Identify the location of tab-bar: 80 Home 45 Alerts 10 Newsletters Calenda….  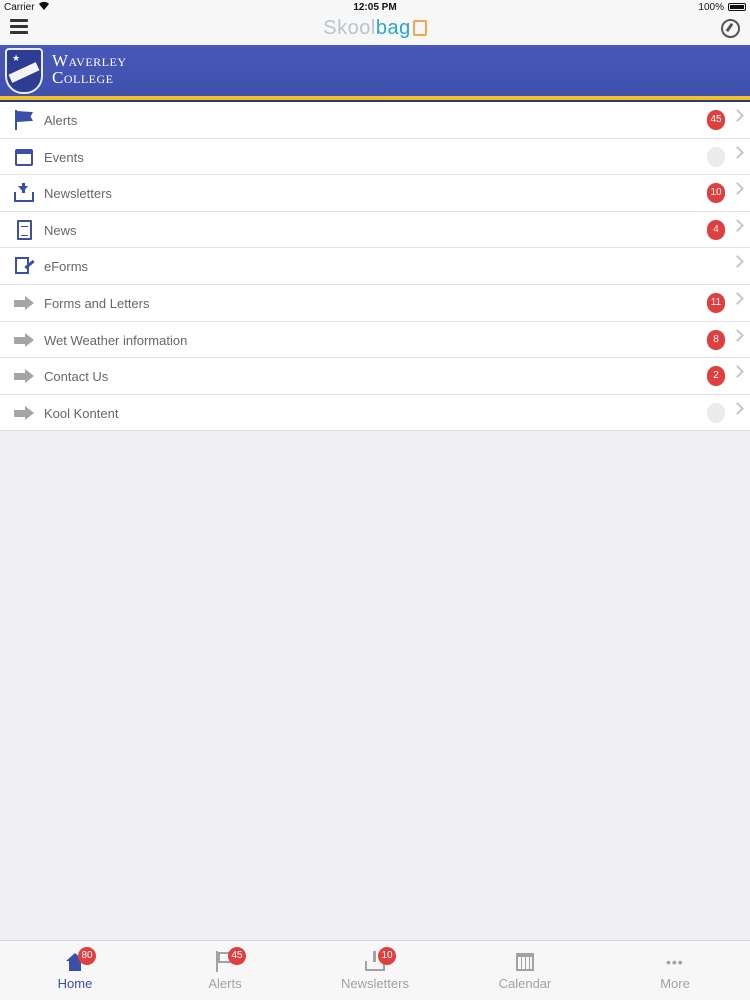
(375, 970).